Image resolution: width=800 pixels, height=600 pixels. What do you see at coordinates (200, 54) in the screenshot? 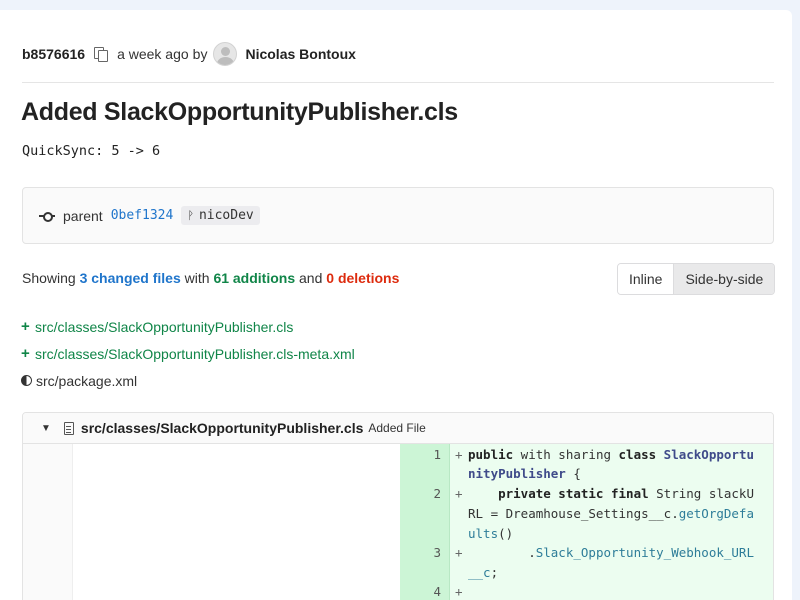
I see `by-label: by` at bounding box center [200, 54].